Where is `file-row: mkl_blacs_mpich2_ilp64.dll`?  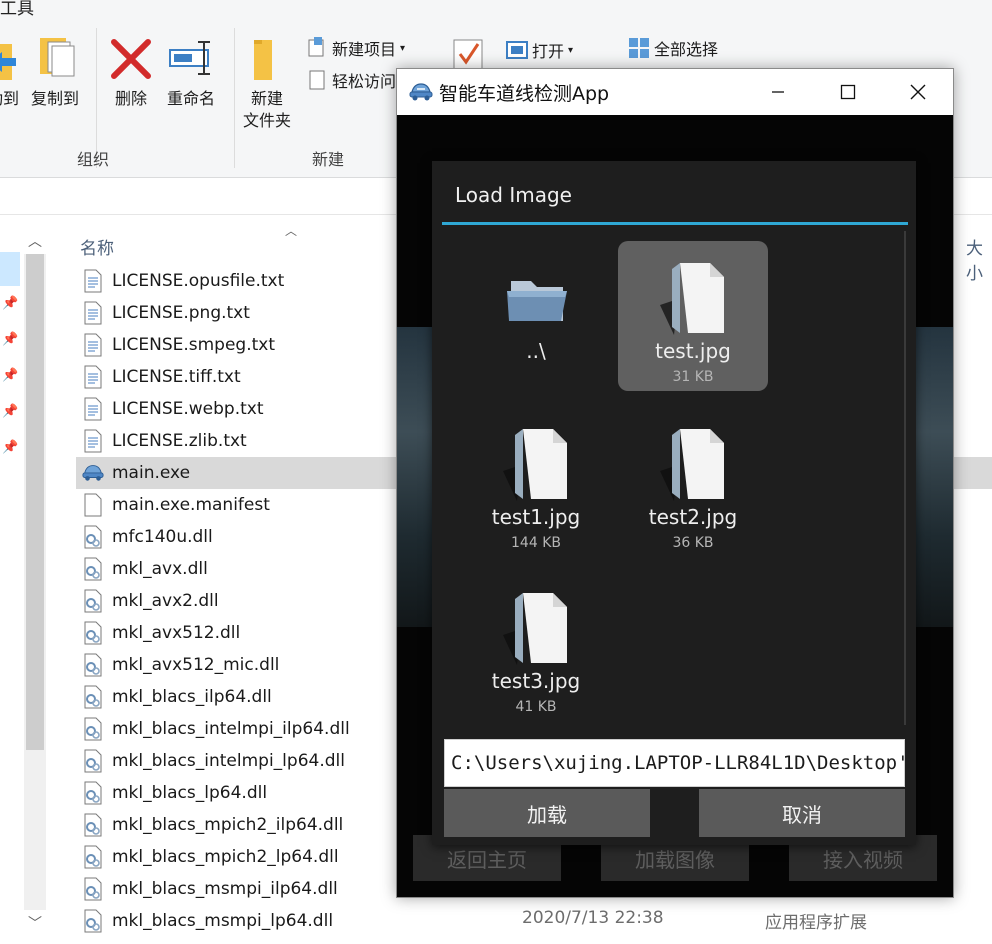
file-row: mkl_blacs_mpich2_ilp64.dll is located at coordinates (241, 825).